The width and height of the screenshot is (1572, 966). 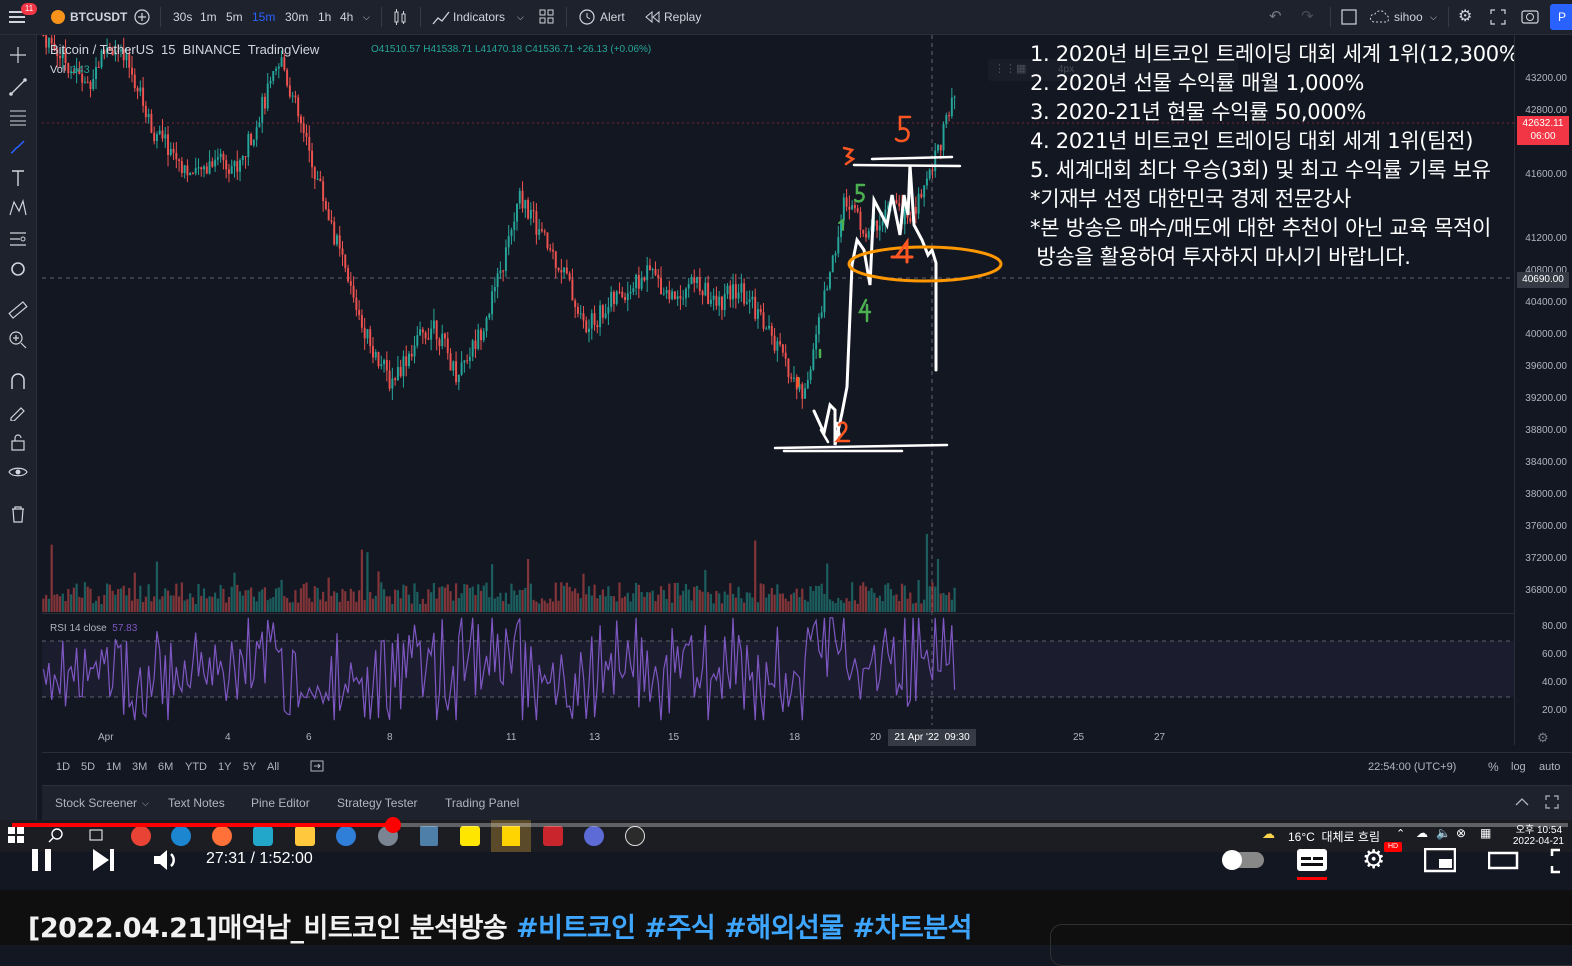 What do you see at coordinates (1561, 861) in the screenshot?
I see `fullscreen-icon` at bounding box center [1561, 861].